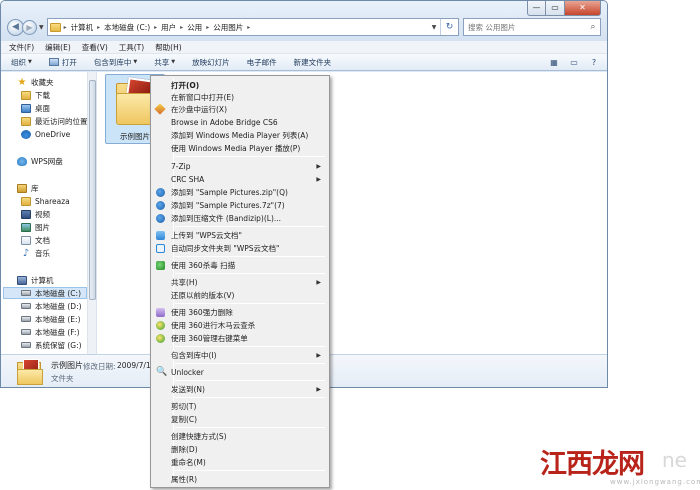  I want to click on search-box: ⌕, so click(532, 27).